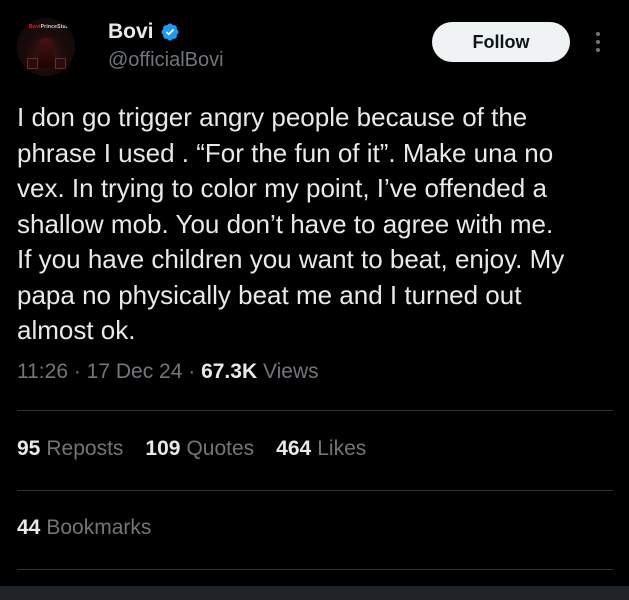  I want to click on author-name-row: Bovi, so click(144, 32).